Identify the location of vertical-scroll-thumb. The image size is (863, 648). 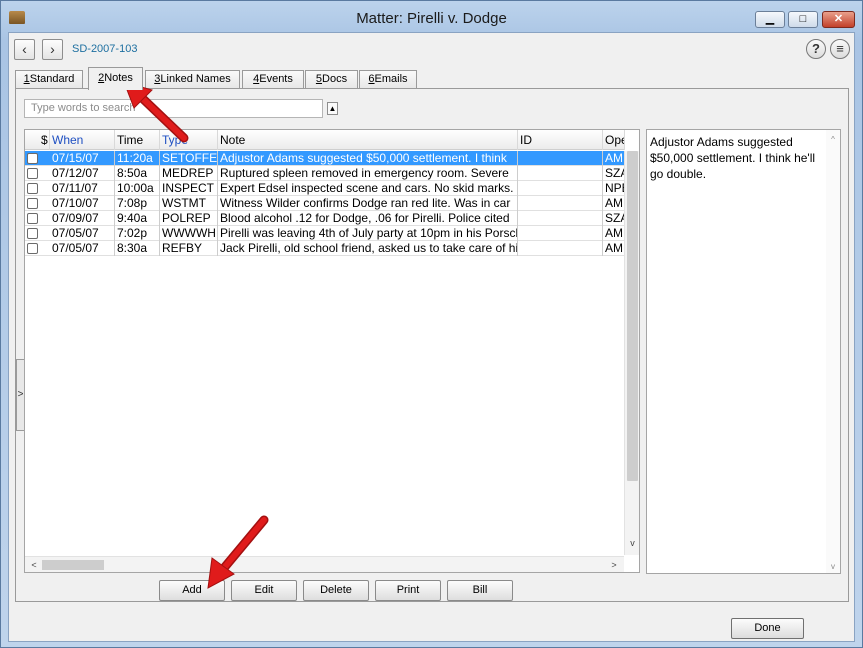
(632, 316).